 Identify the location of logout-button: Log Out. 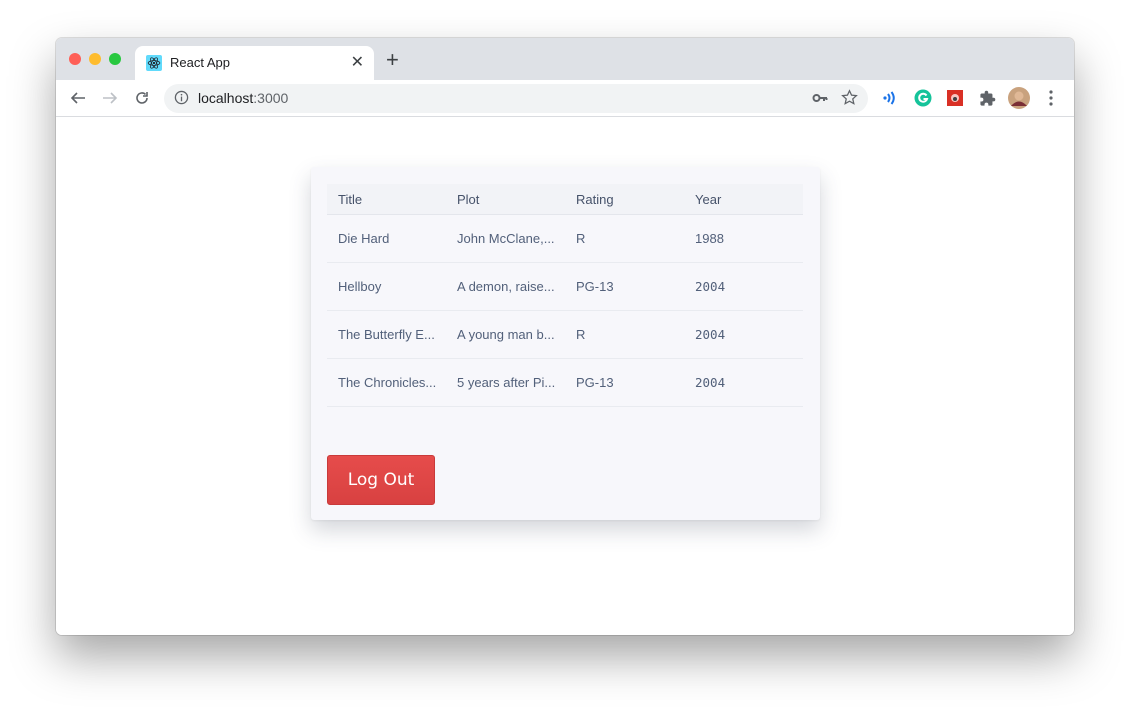
(381, 480).